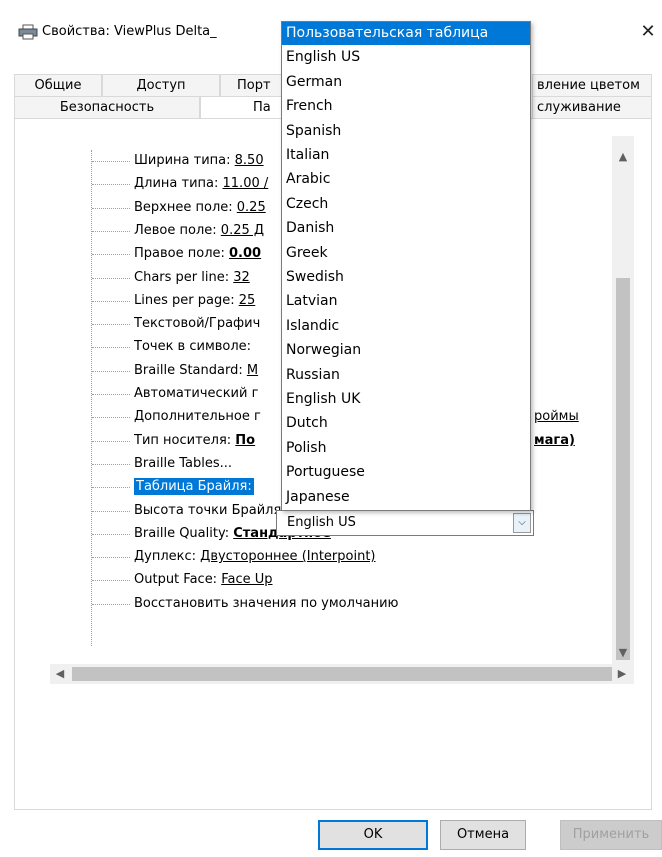 This screenshot has height=857, width=662. I want to click on tree-item: Lines per page: 25, so click(194, 301).